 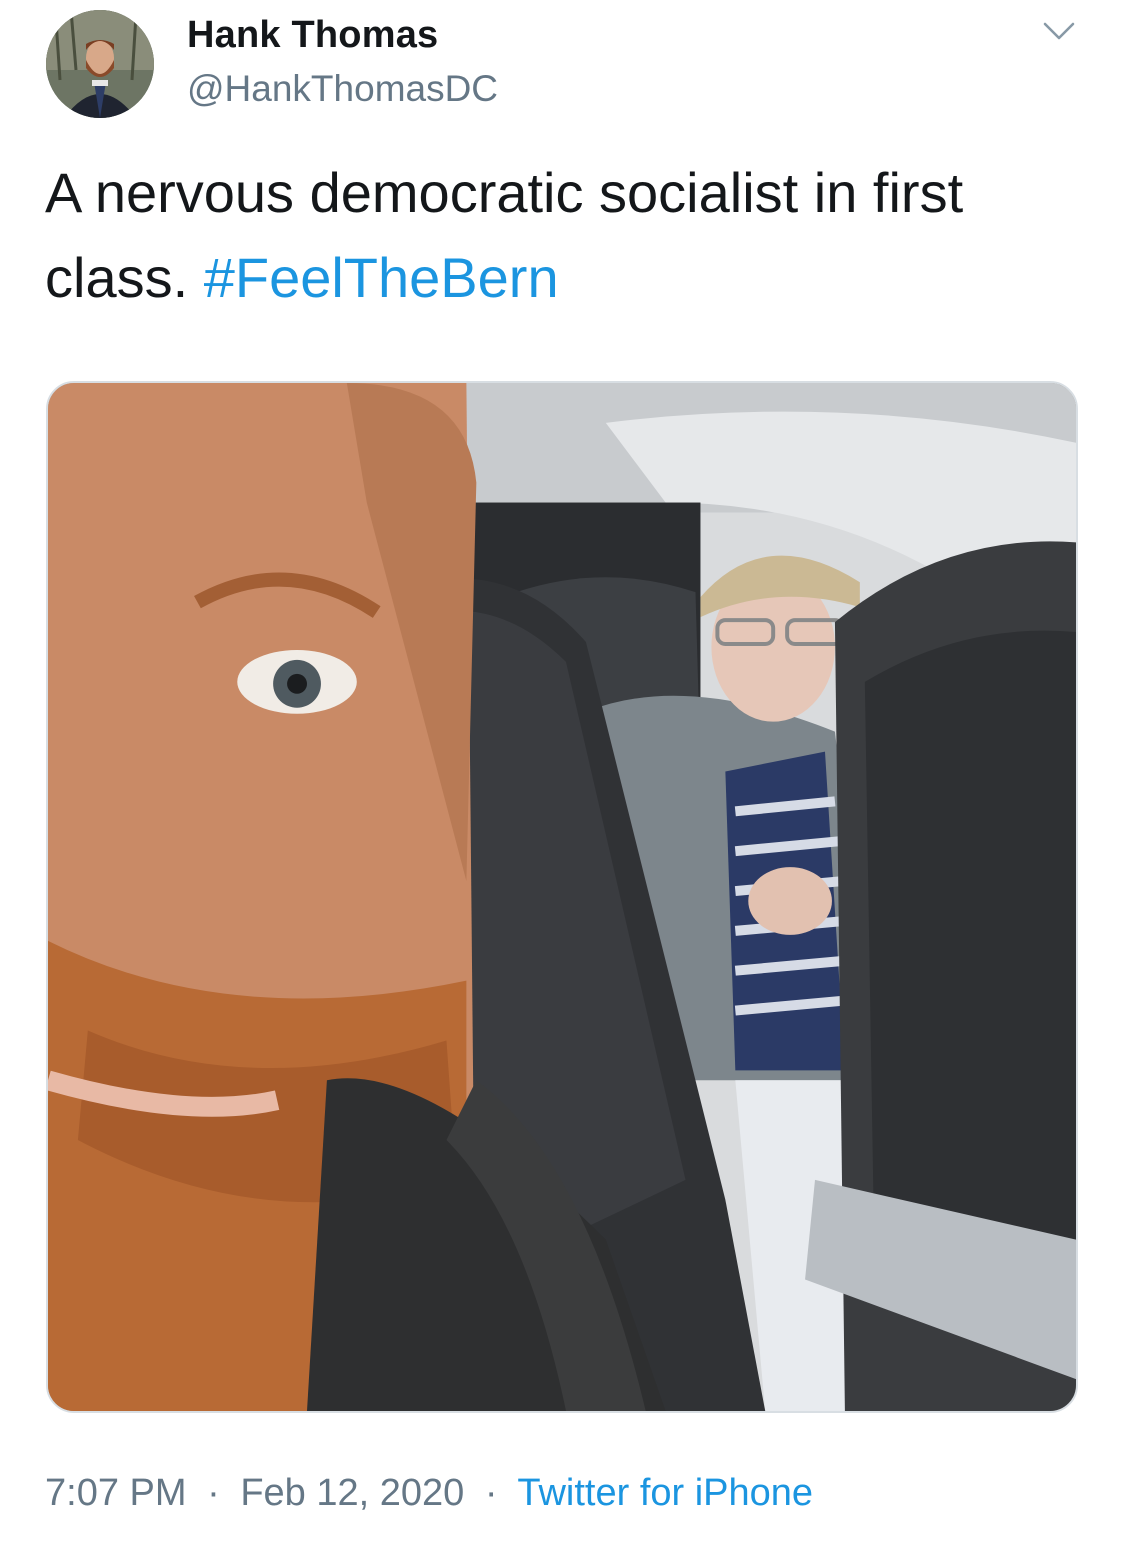 What do you see at coordinates (312, 35) in the screenshot?
I see `author-display-name: Hank Thomas` at bounding box center [312, 35].